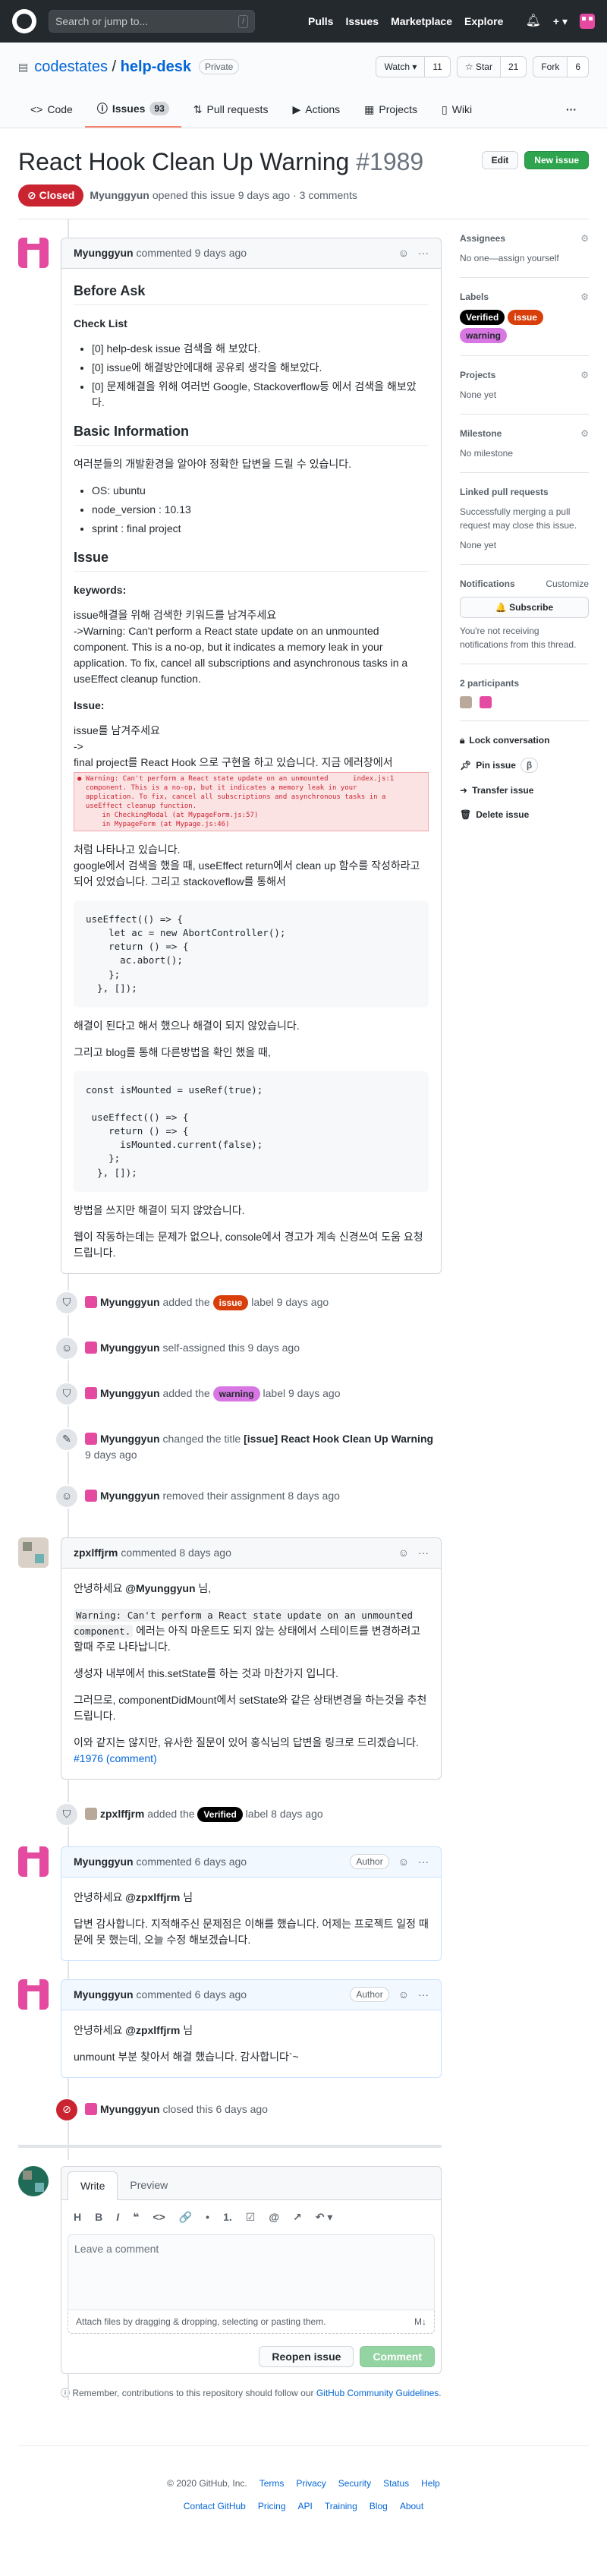 This screenshot has width=607, height=2576. What do you see at coordinates (567, 584) in the screenshot?
I see `customize-link: Customize` at bounding box center [567, 584].